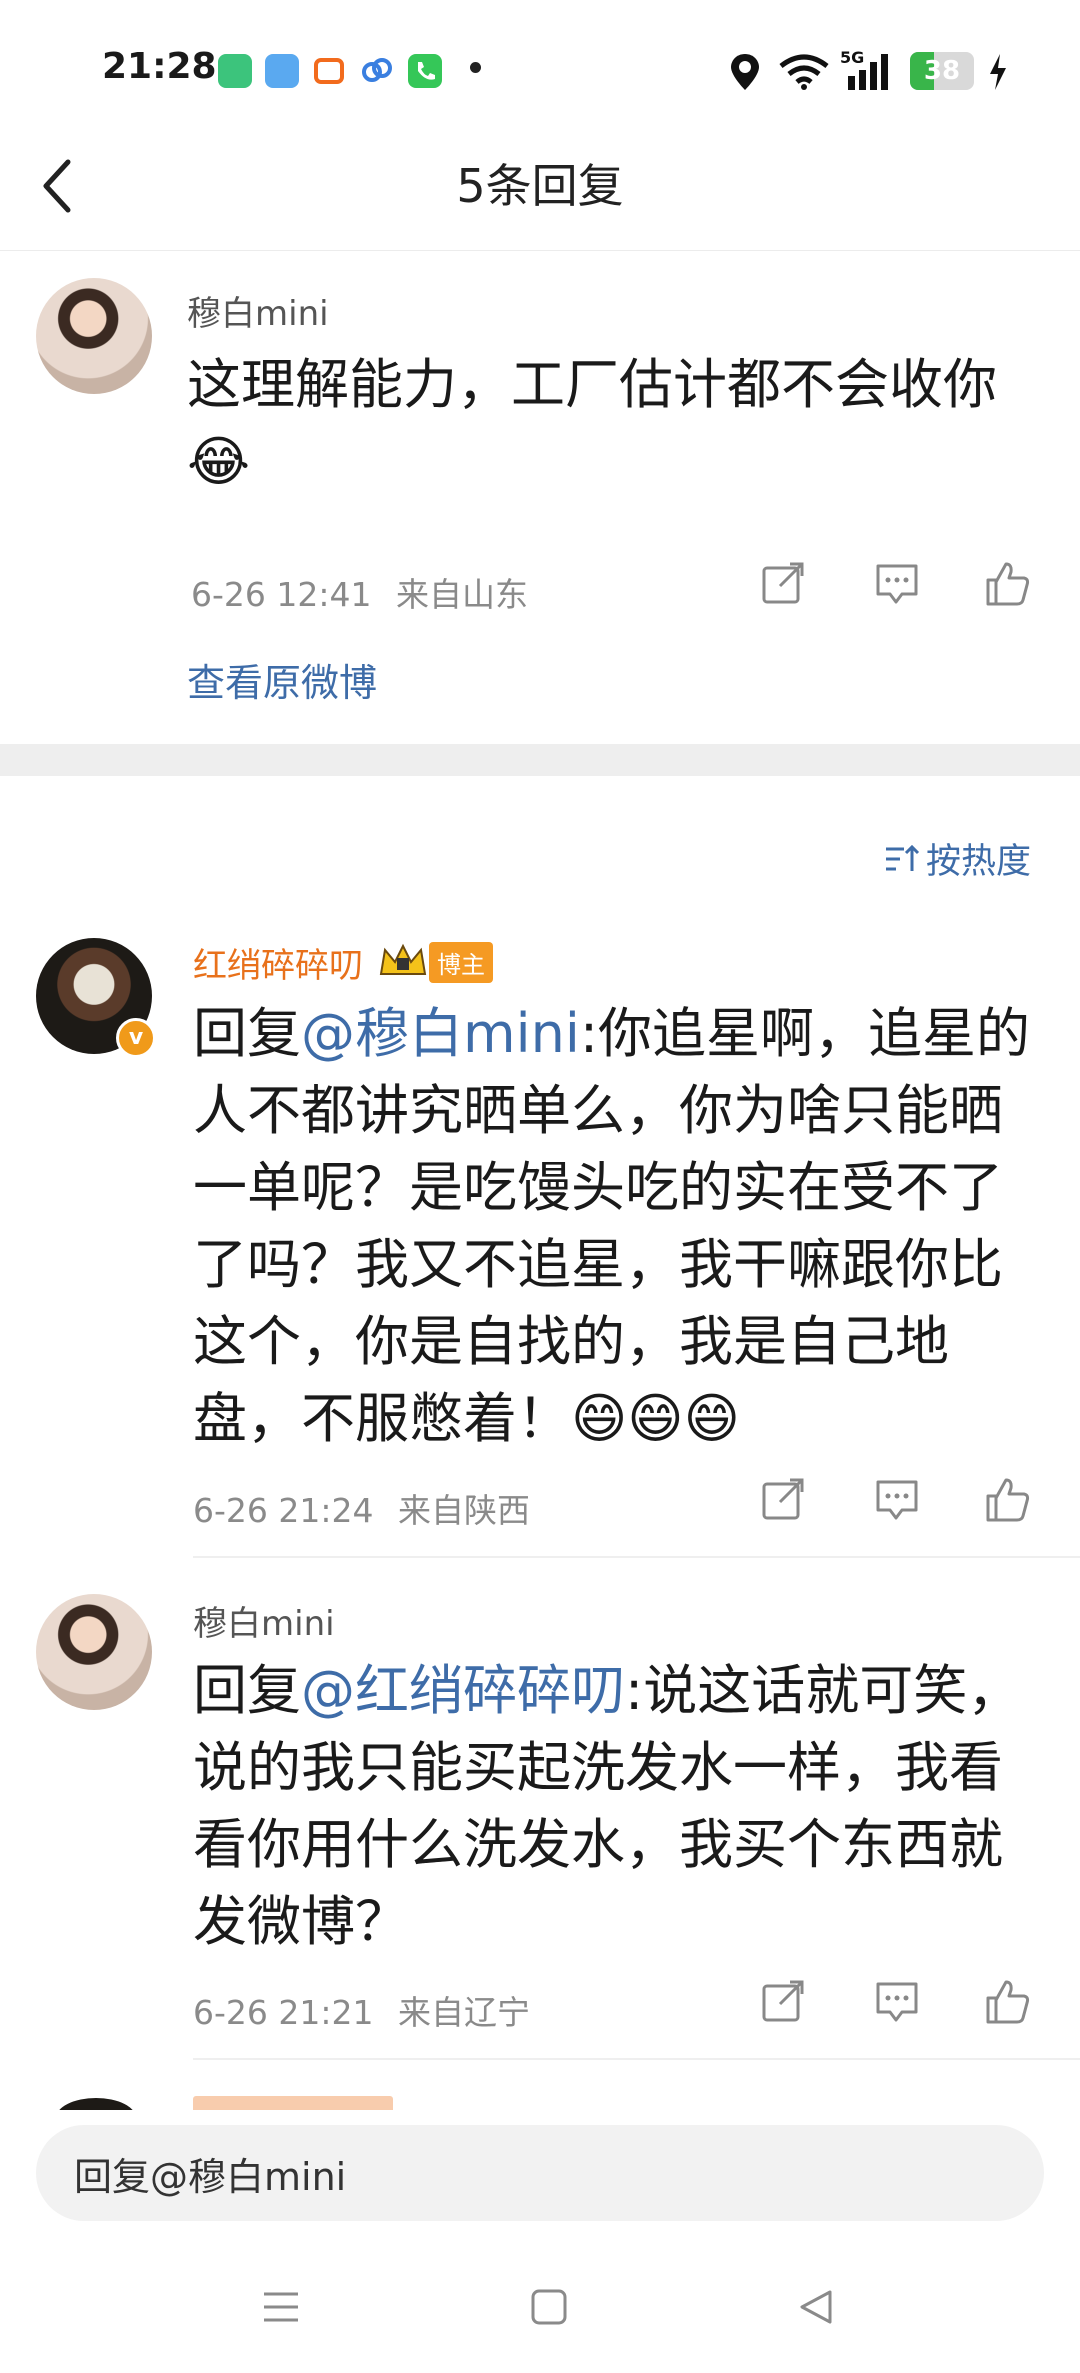  Describe the element at coordinates (540, 2100) in the screenshot. I see `next-reply-peek` at that location.